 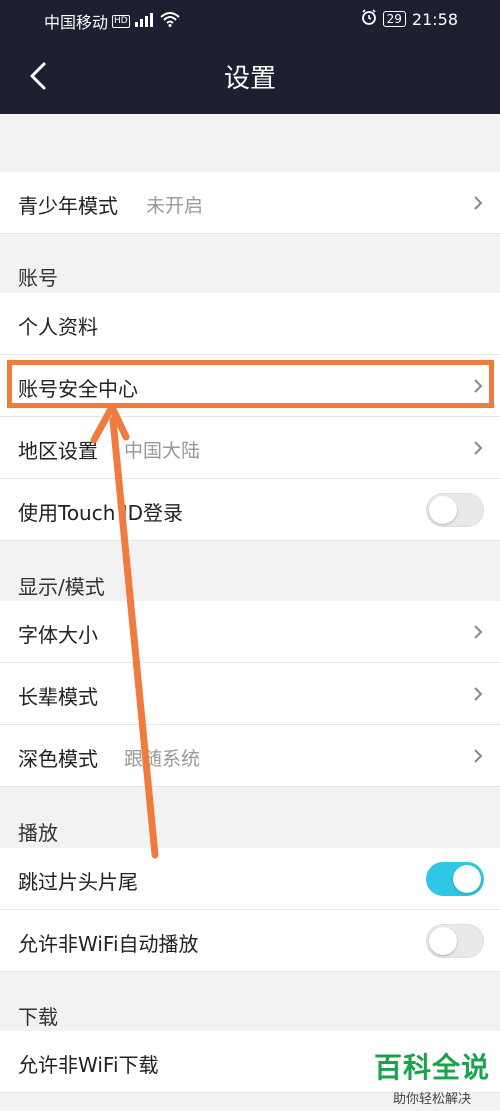 I want to click on row-label: 青少年模式, so click(x=68, y=206).